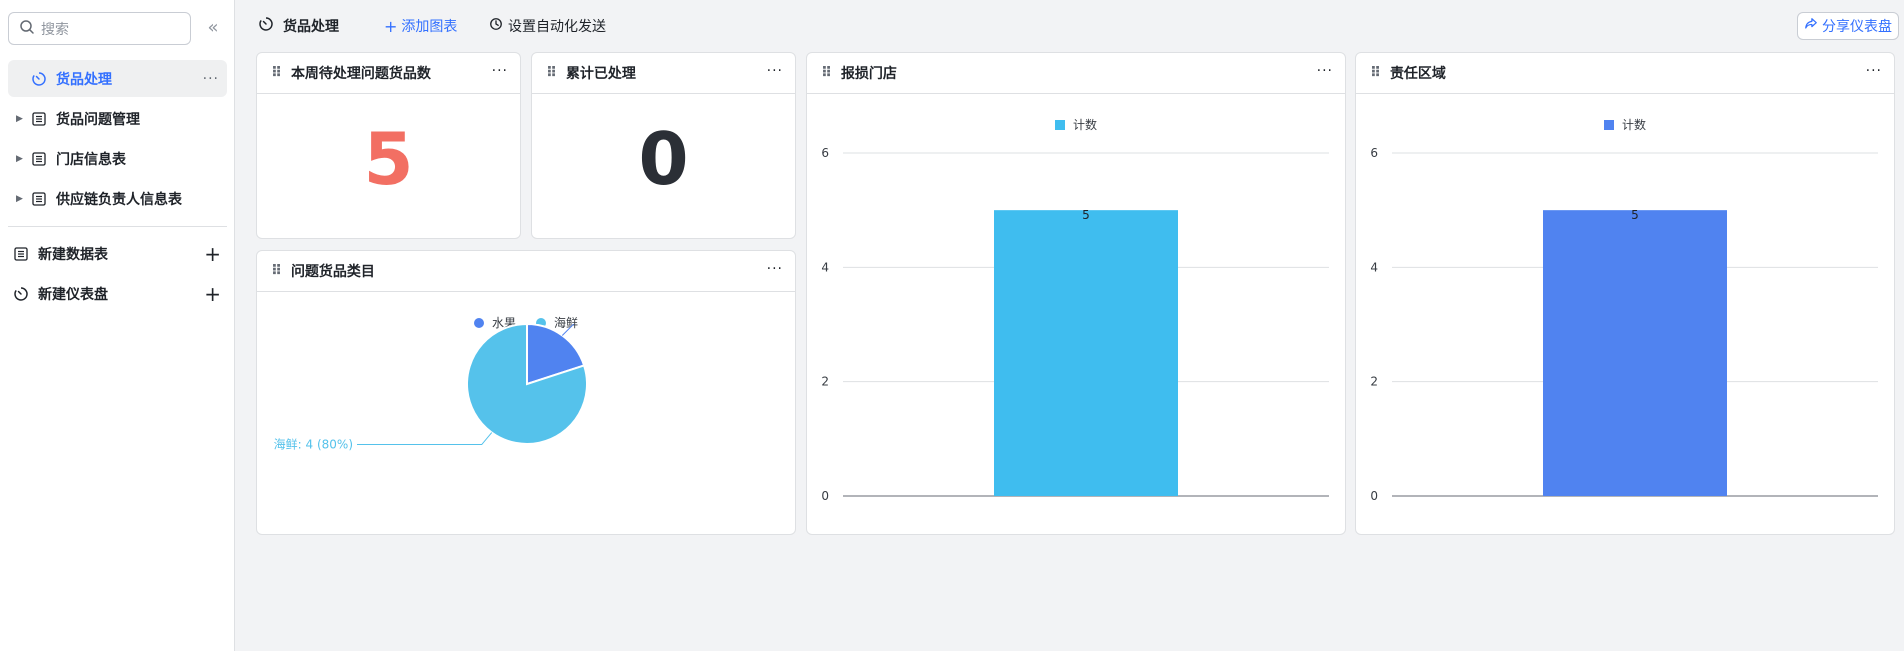  I want to click on add-chart-button: + 添加图表, so click(420, 26).